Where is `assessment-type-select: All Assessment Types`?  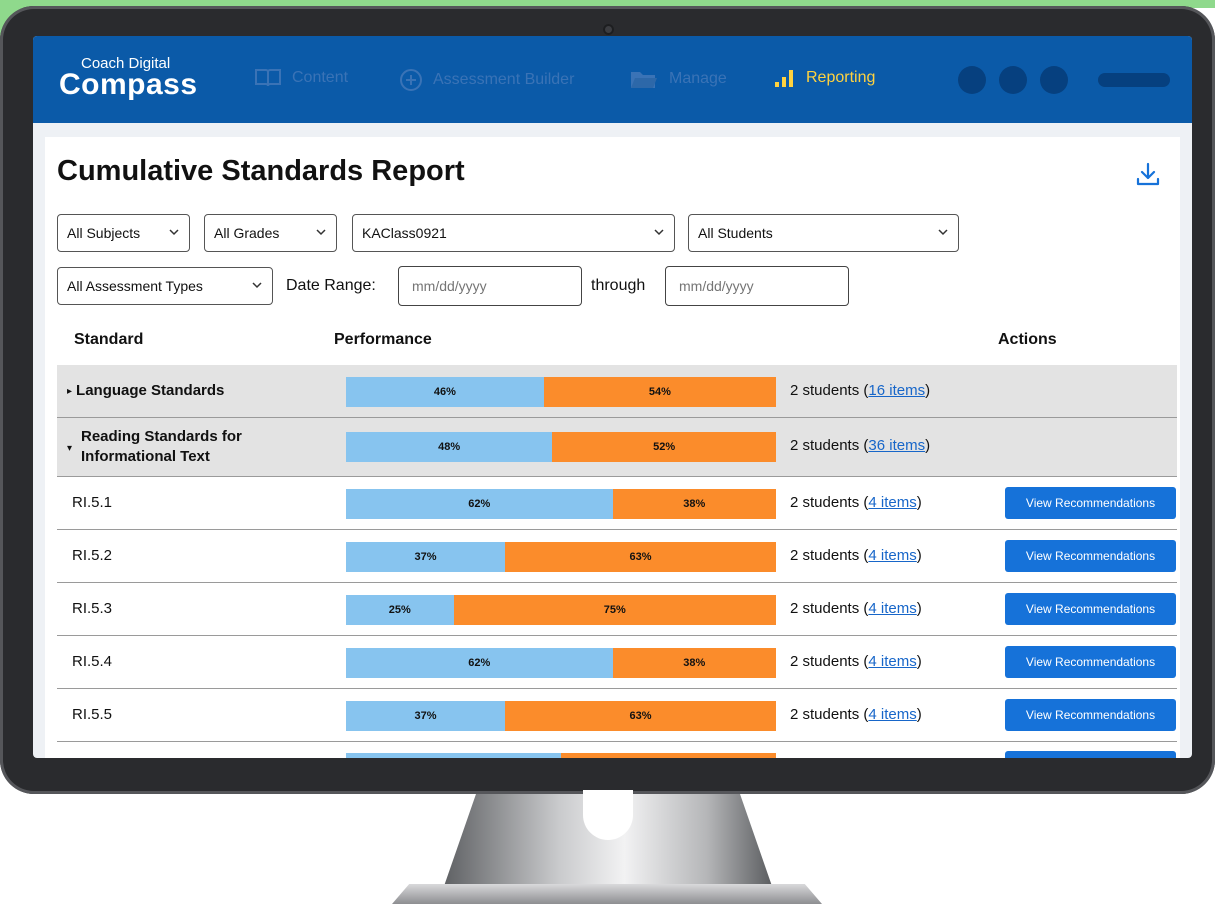 assessment-type-select: All Assessment Types is located at coordinates (165, 286).